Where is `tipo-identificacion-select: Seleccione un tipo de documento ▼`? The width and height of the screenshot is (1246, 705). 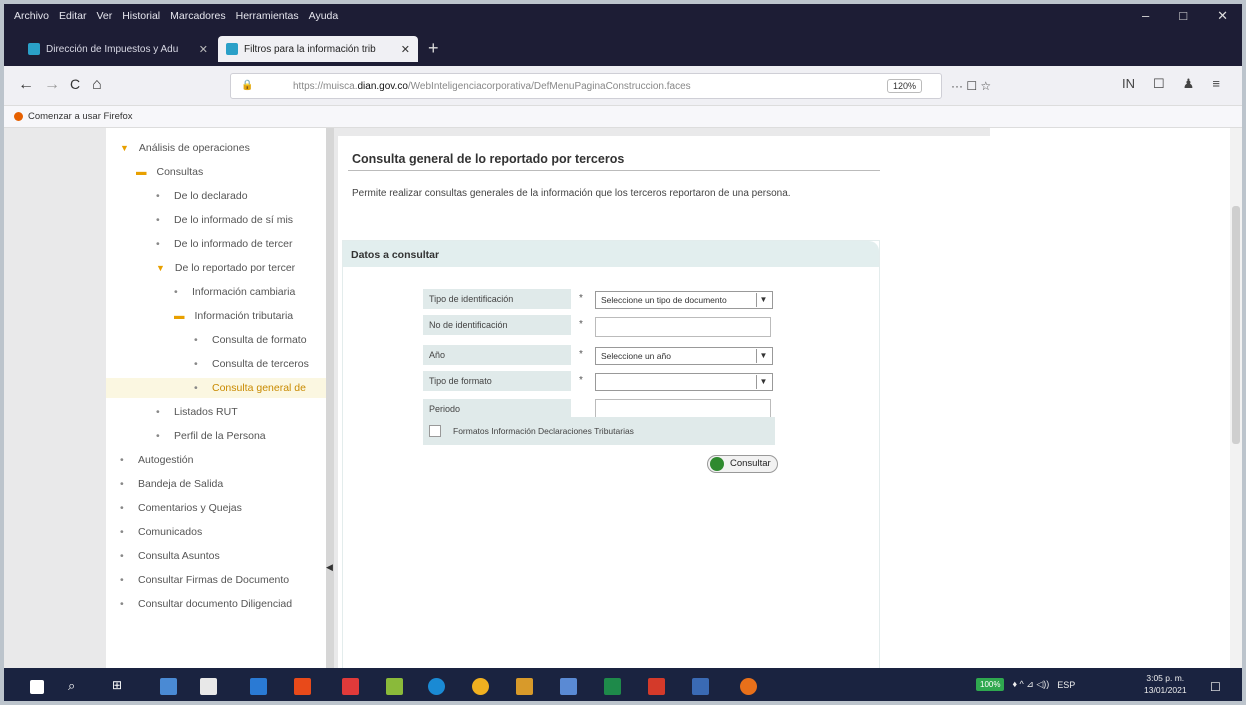 tipo-identificacion-select: Seleccione un tipo de documento ▼ is located at coordinates (684, 300).